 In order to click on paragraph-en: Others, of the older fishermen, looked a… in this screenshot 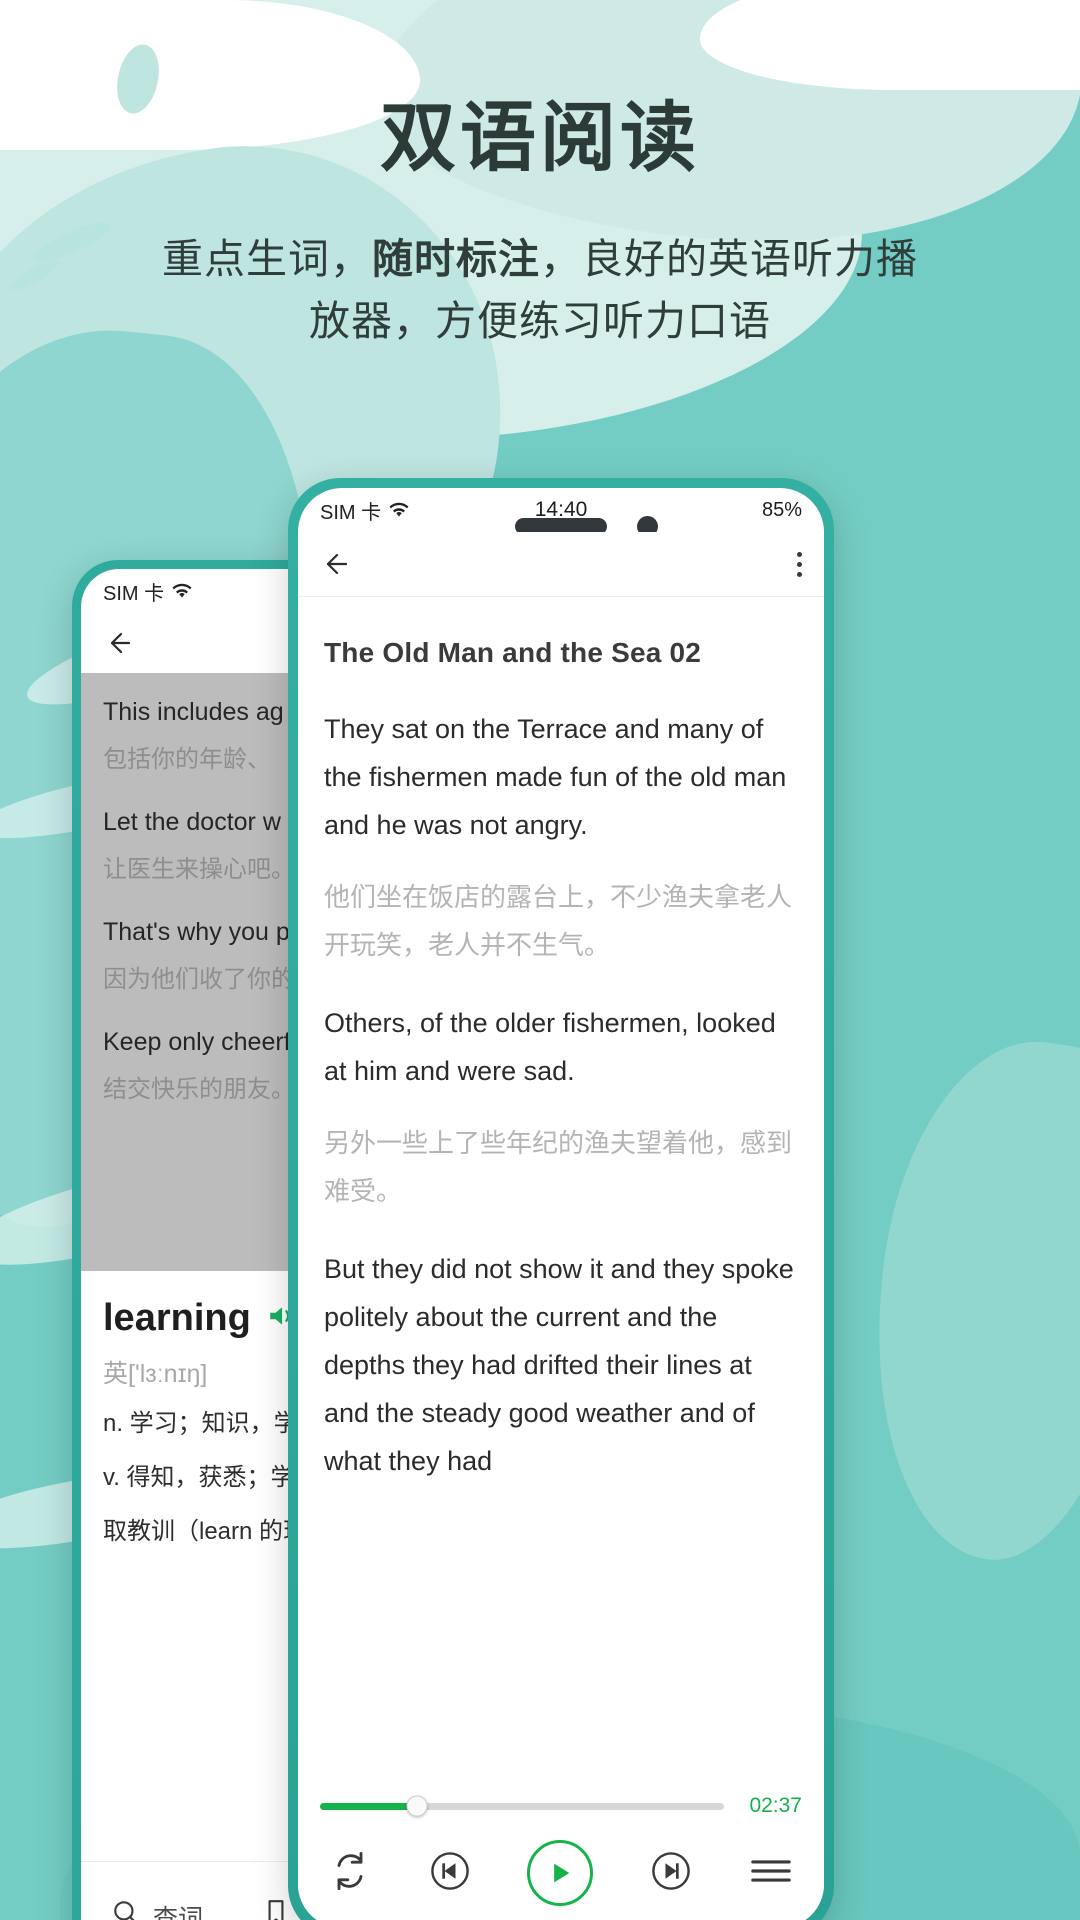, I will do `click(561, 1047)`.